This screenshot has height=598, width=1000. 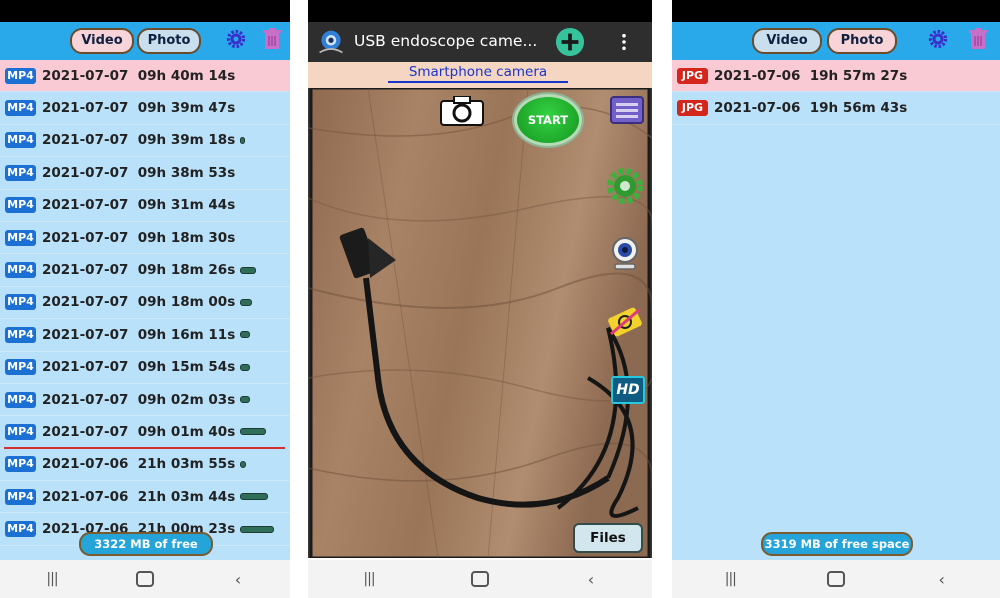 I want to click on file-timestamp: 2021-07-07 09h 39m 18s, so click(x=139, y=140).